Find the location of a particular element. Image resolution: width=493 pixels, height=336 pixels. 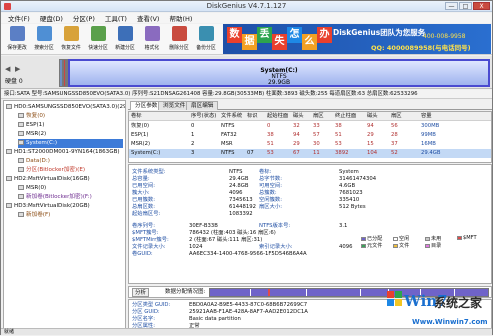

table-cell: 38 is located at coordinates (270, 135).